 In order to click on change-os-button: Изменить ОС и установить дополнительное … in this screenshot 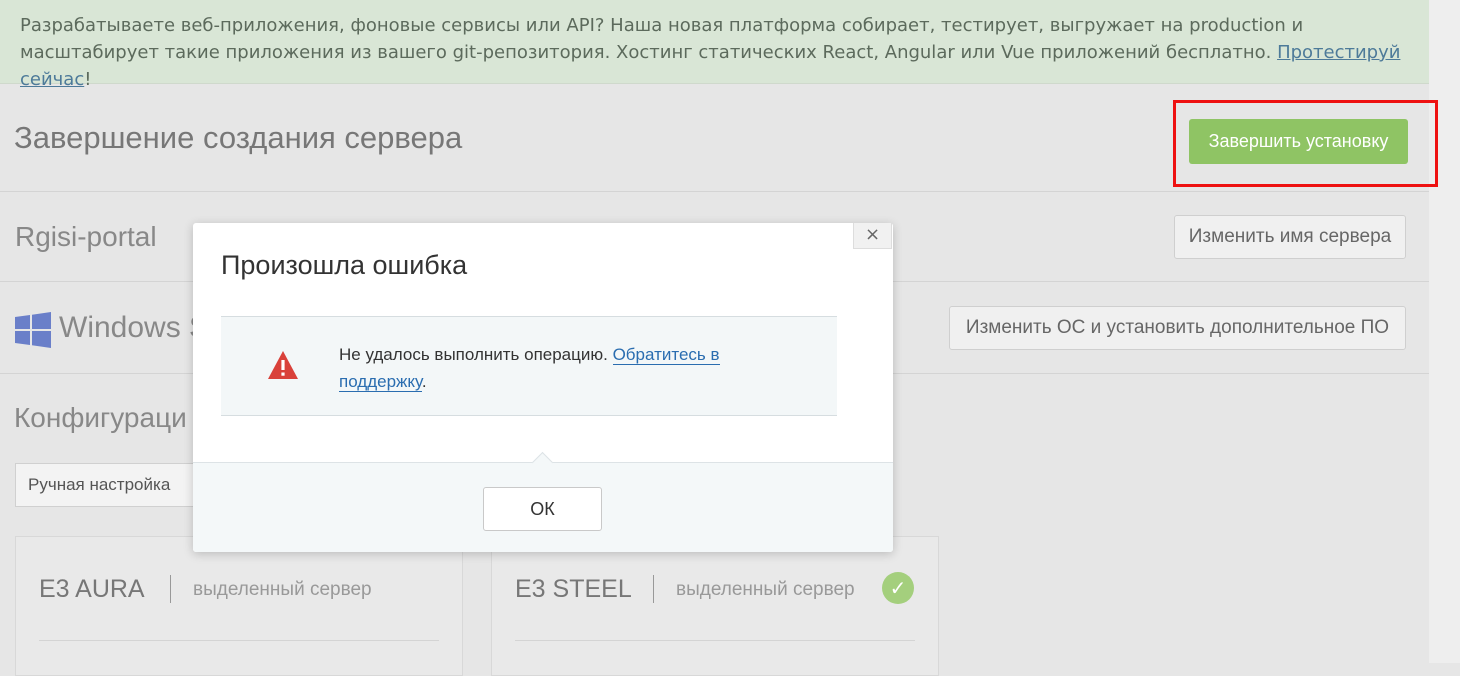, I will do `click(1177, 328)`.